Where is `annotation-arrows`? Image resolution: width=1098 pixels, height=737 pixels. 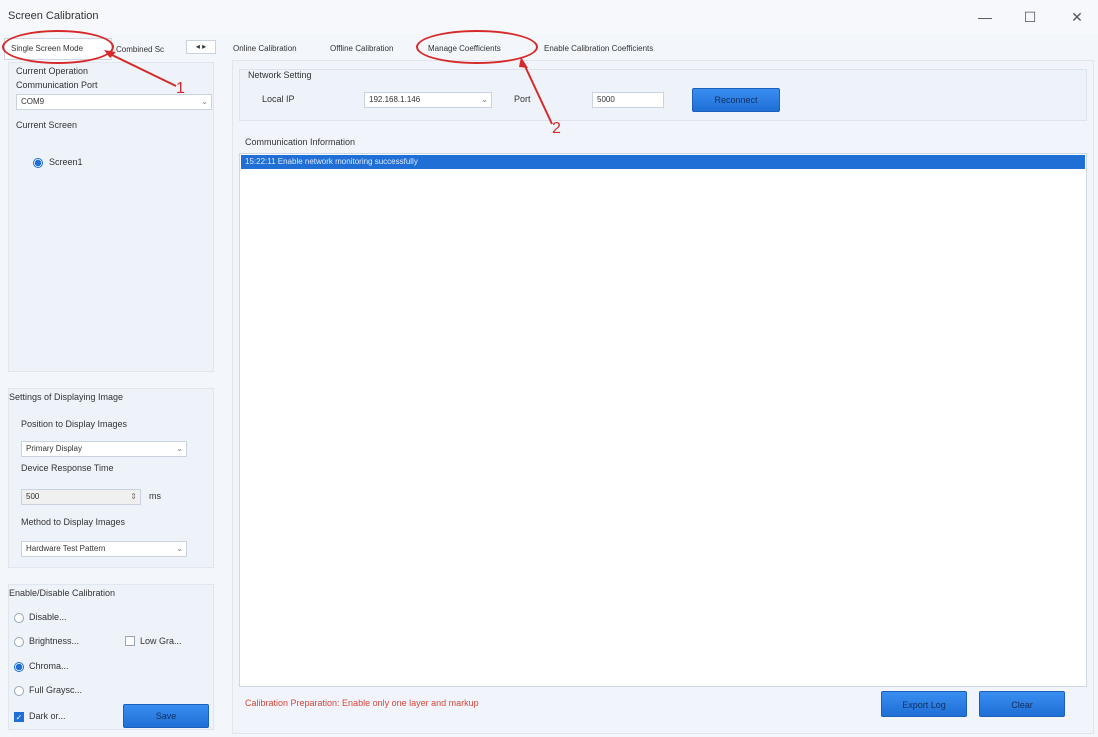
annotation-arrows is located at coordinates (328, 87).